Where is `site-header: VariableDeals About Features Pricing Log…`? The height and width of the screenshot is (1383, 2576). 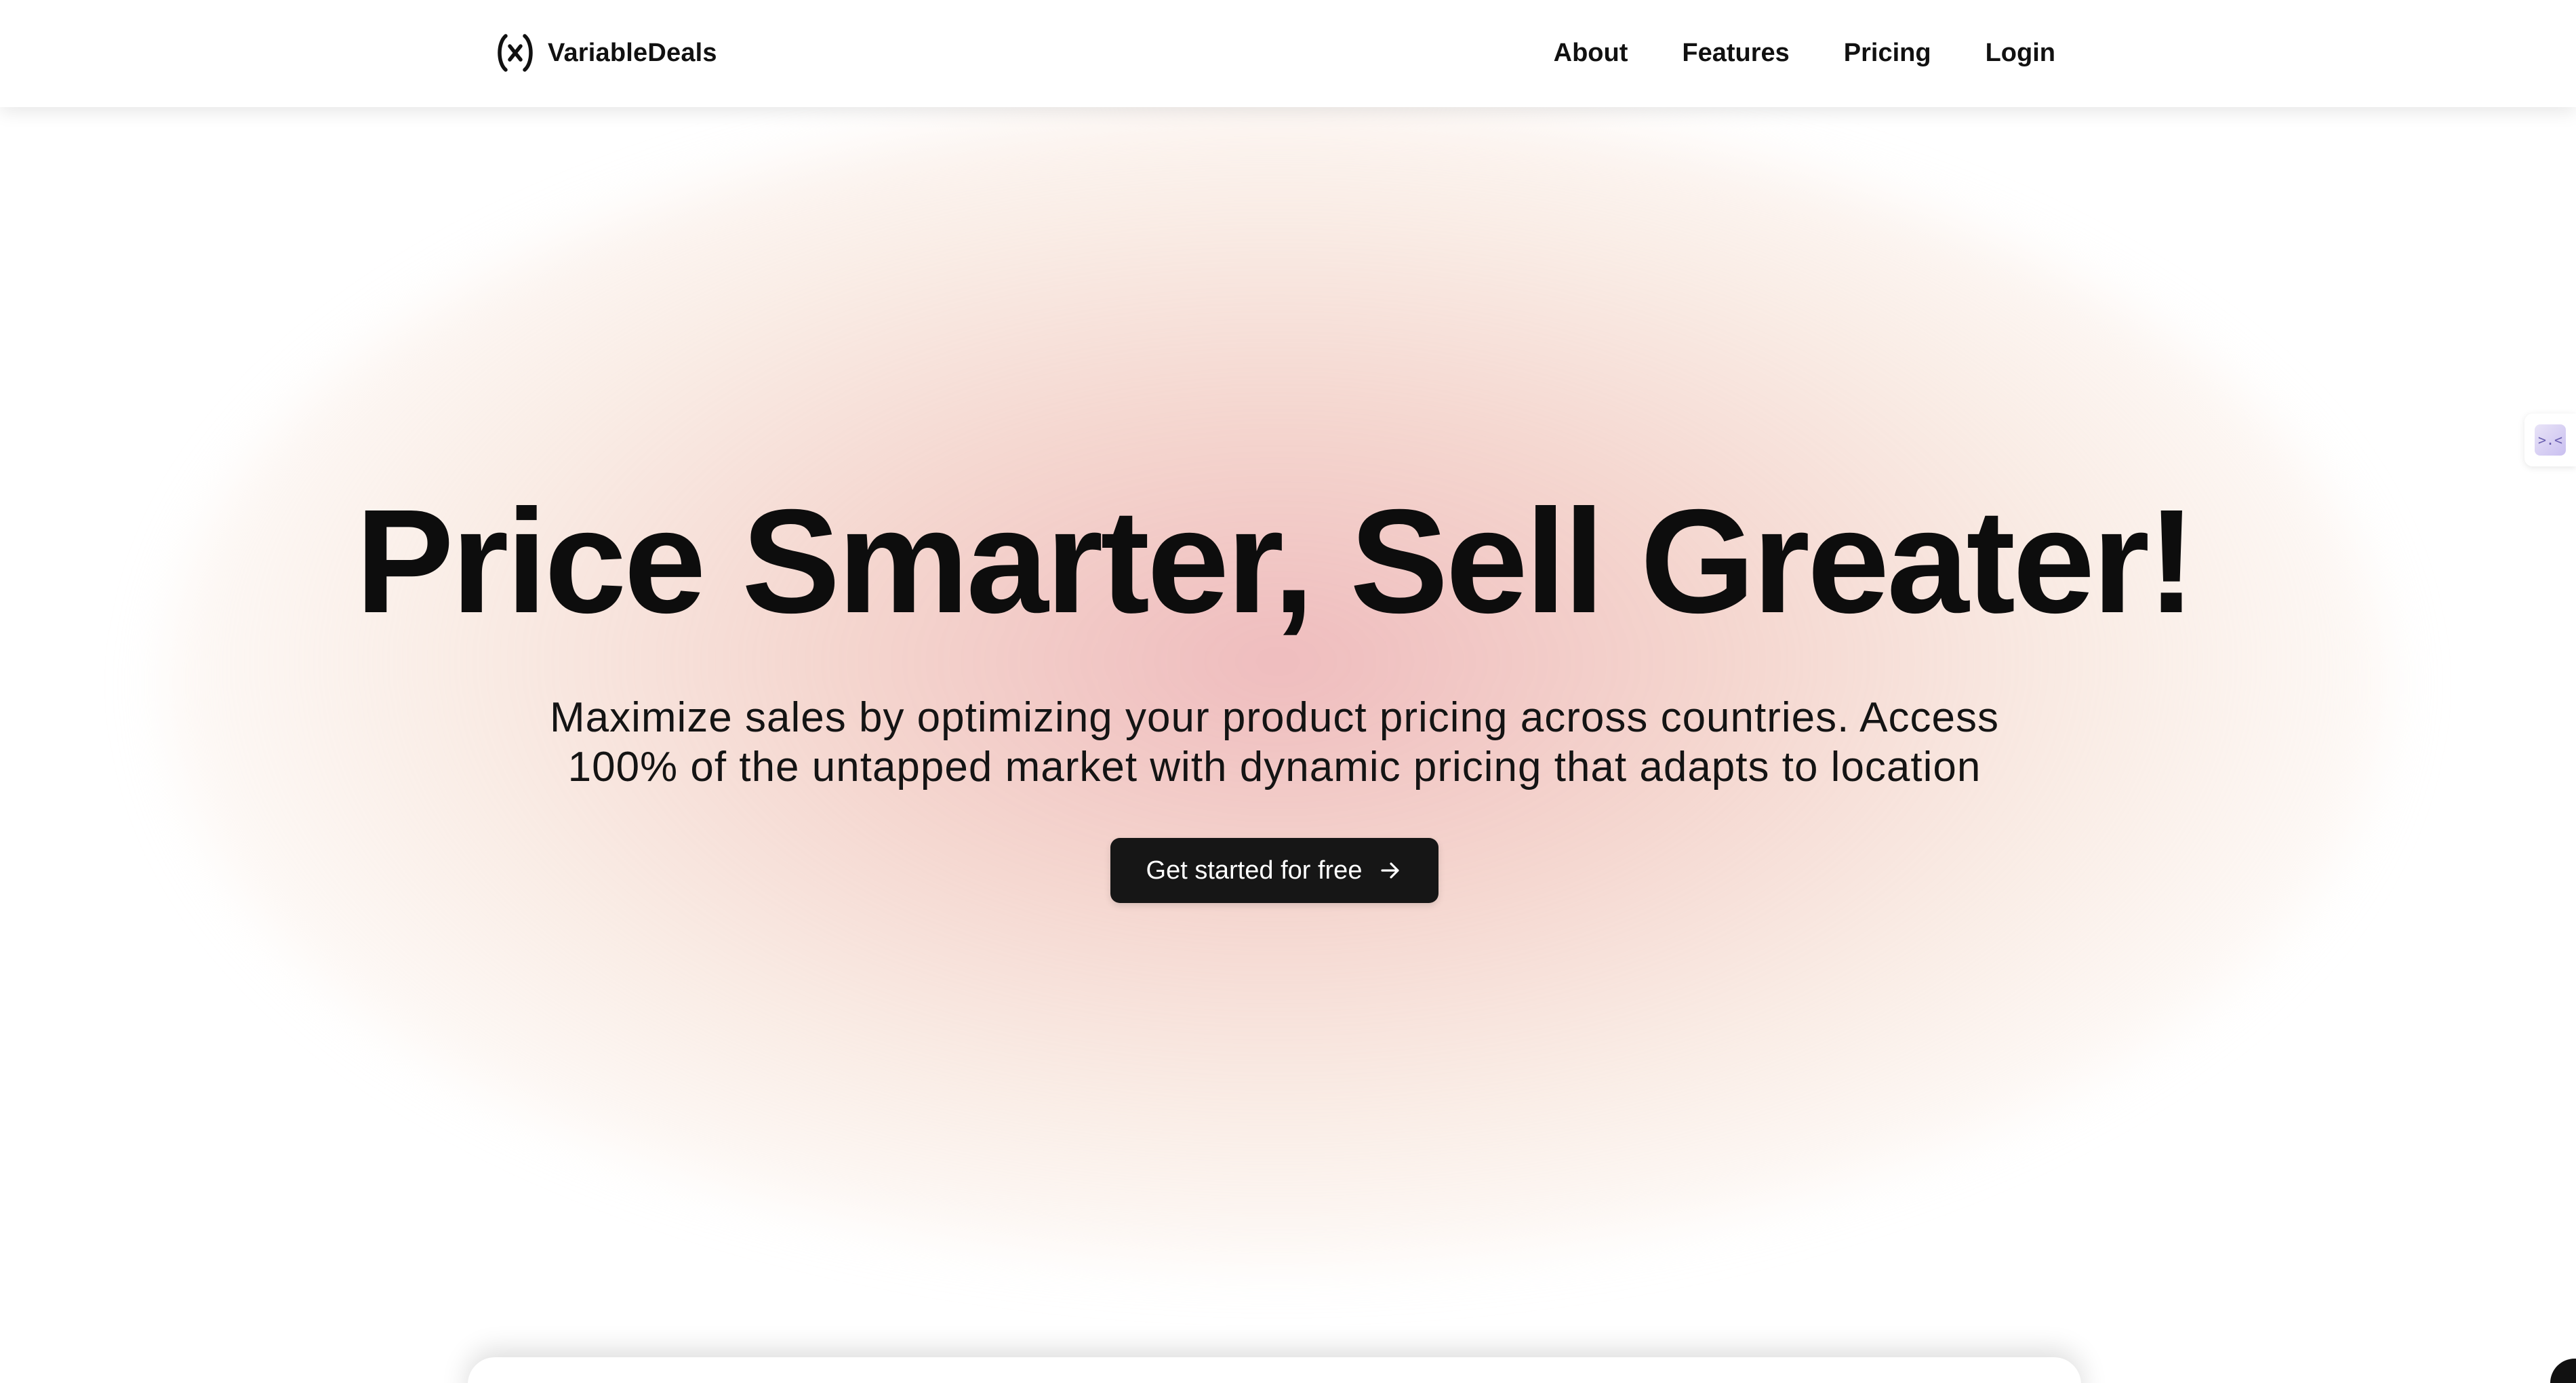
site-header: VariableDeals About Features Pricing Log… is located at coordinates (1288, 54).